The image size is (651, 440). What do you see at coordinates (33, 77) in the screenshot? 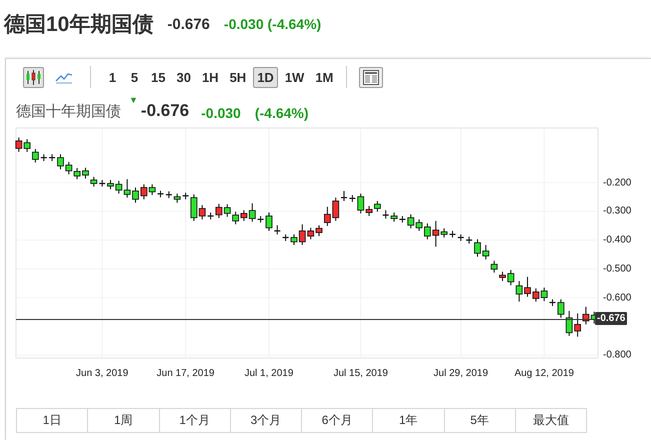
I see `candlestick-chart-button` at bounding box center [33, 77].